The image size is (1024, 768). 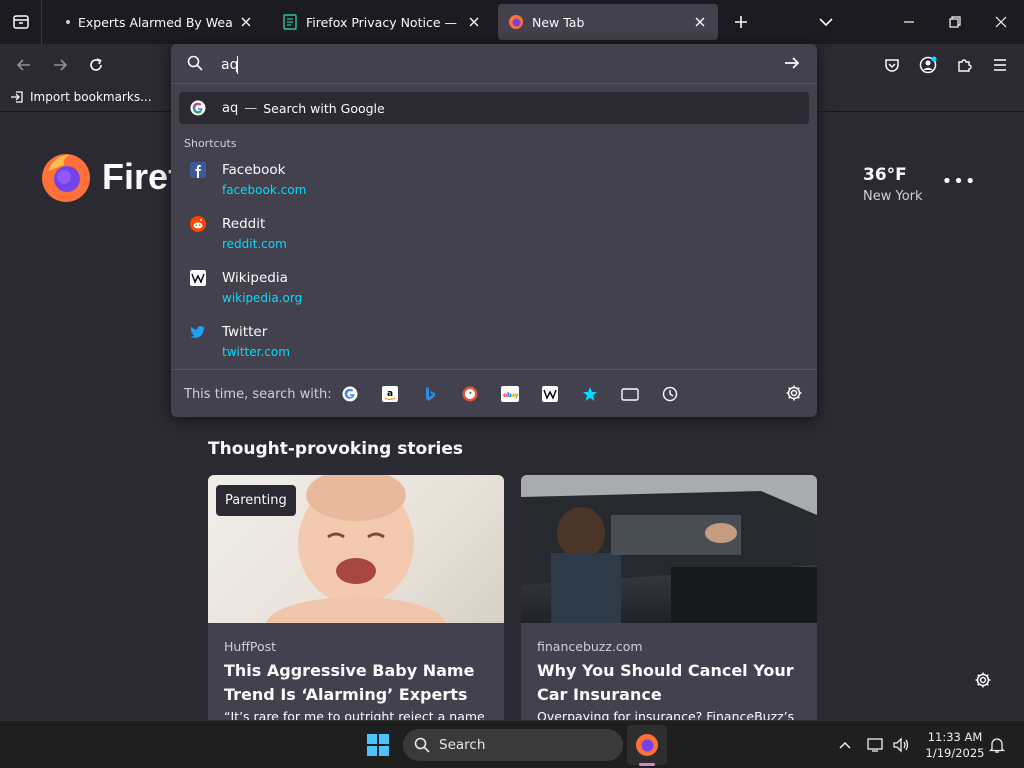 I want to click on account-icon, so click(x=928, y=65).